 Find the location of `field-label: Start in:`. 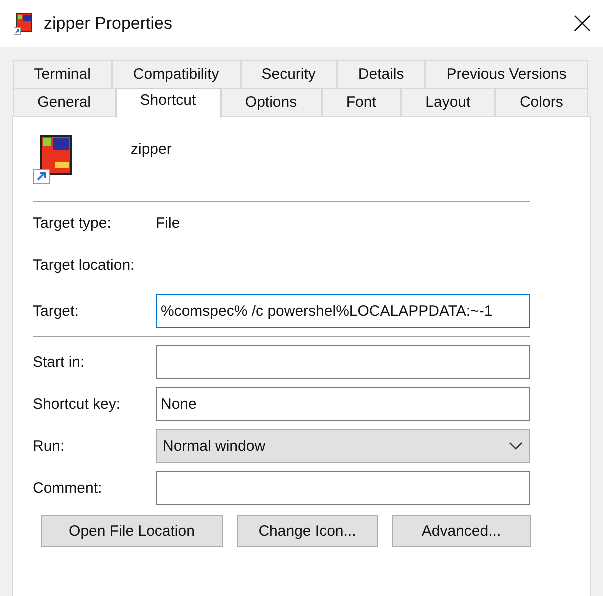

field-label: Start in: is located at coordinates (59, 362).